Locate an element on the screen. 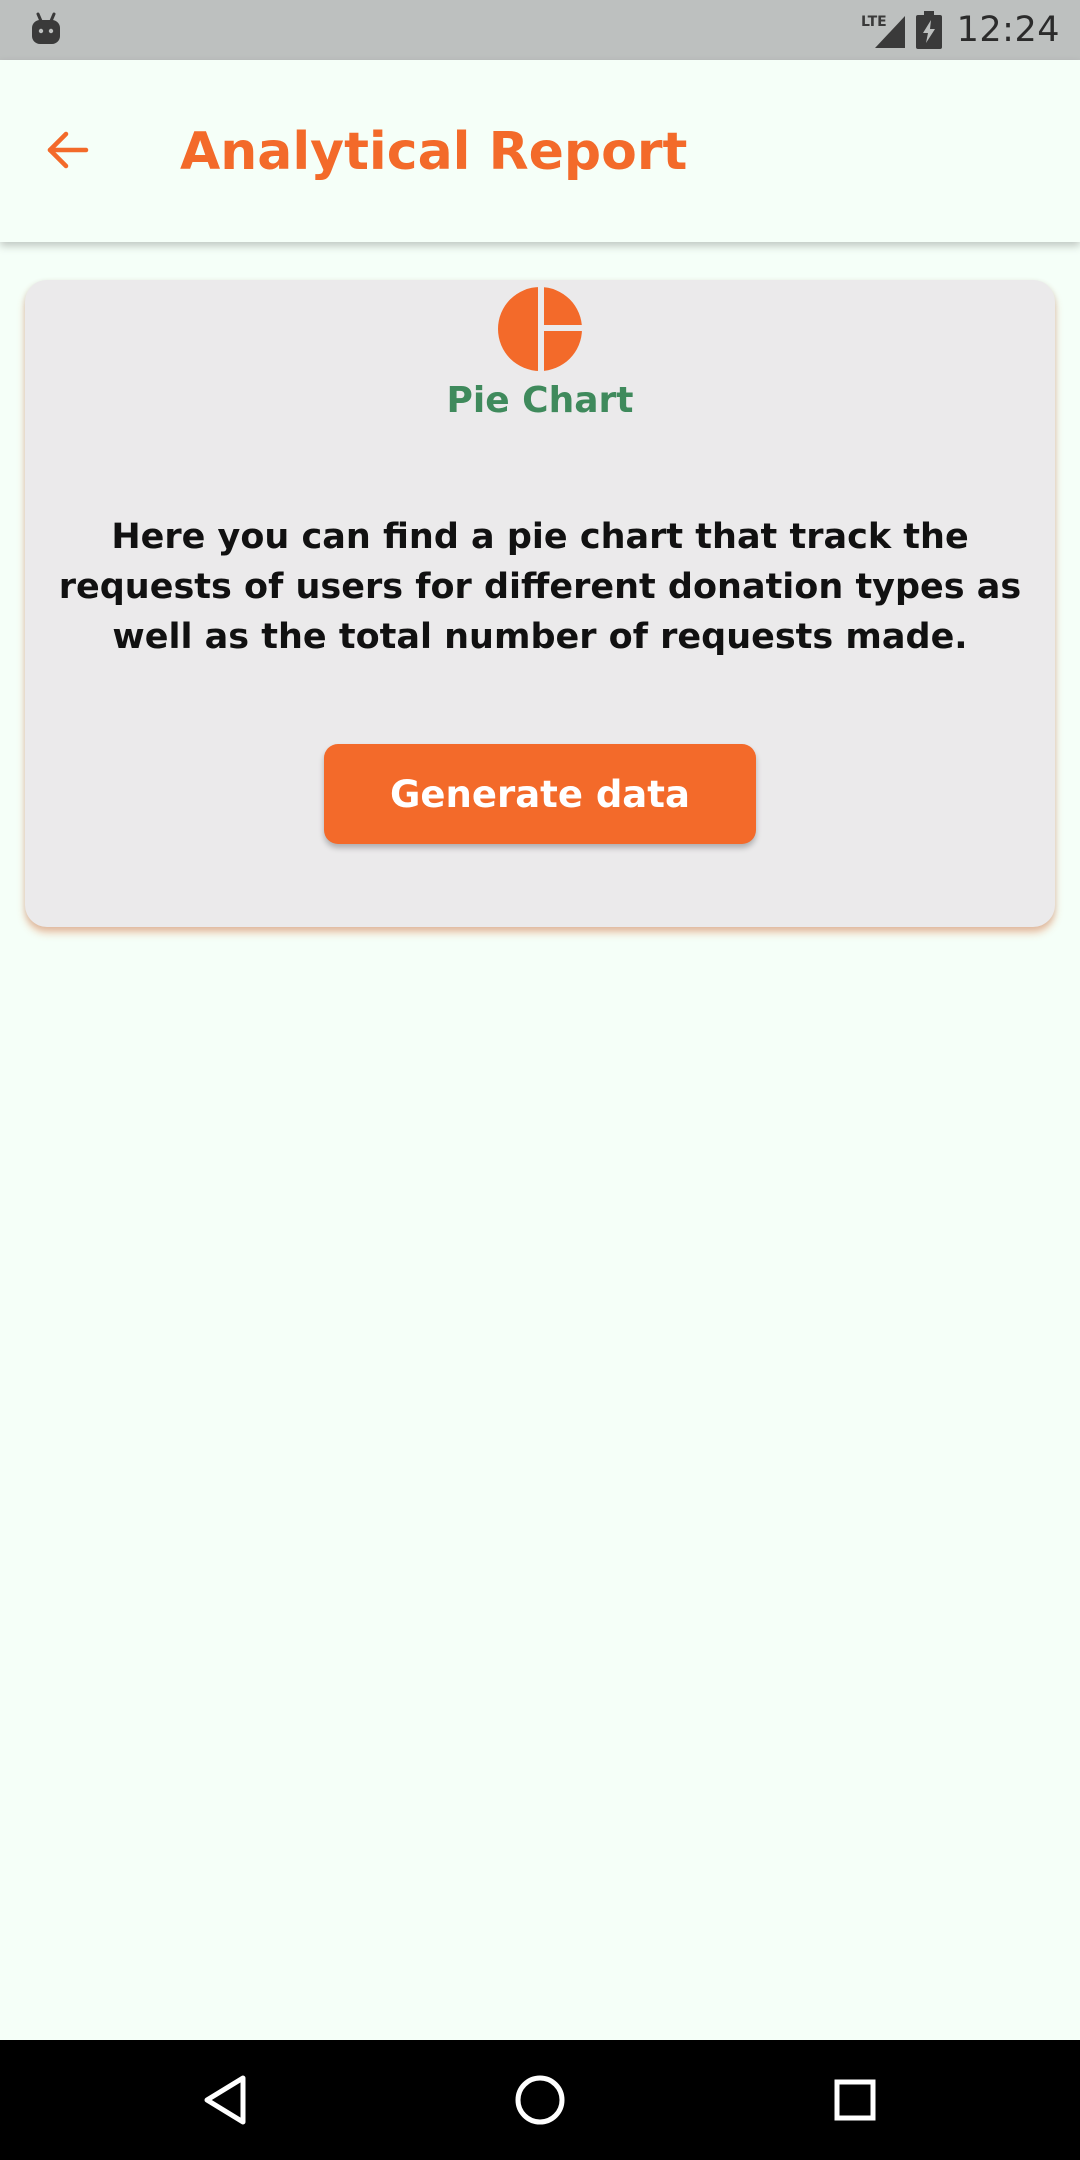 Image resolution: width=1080 pixels, height=2160 pixels. lte-signal-icon: LTE is located at coordinates (885, 30).